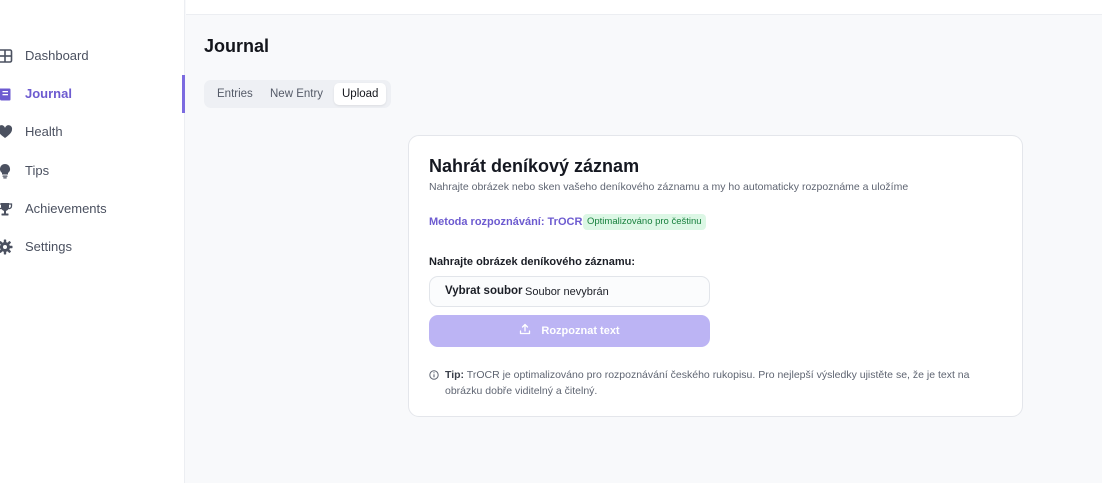  I want to click on tab-upload: Upload, so click(360, 94).